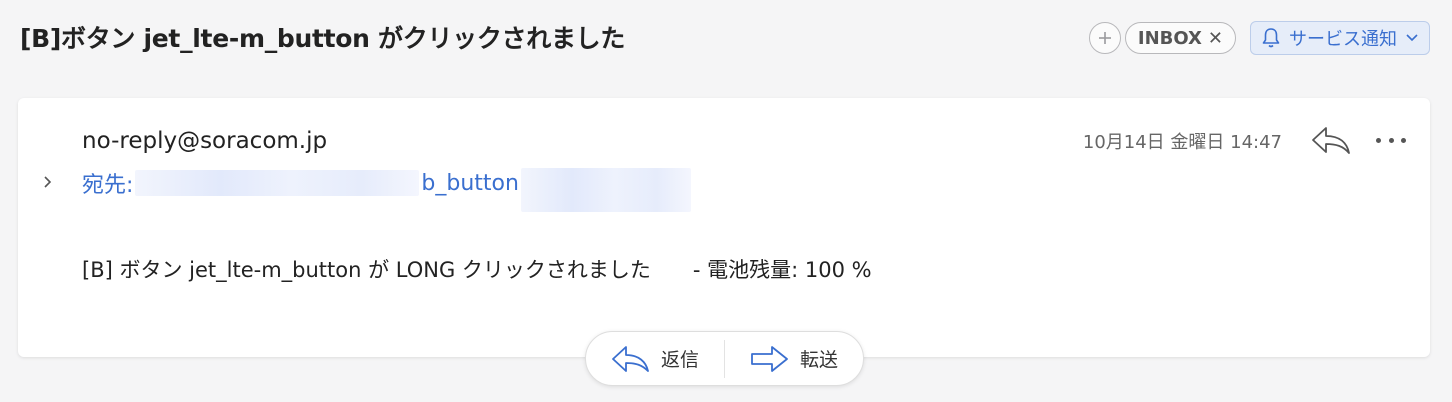  I want to click on label-bar: INBOX ✕ サービス通知, so click(1259, 38).